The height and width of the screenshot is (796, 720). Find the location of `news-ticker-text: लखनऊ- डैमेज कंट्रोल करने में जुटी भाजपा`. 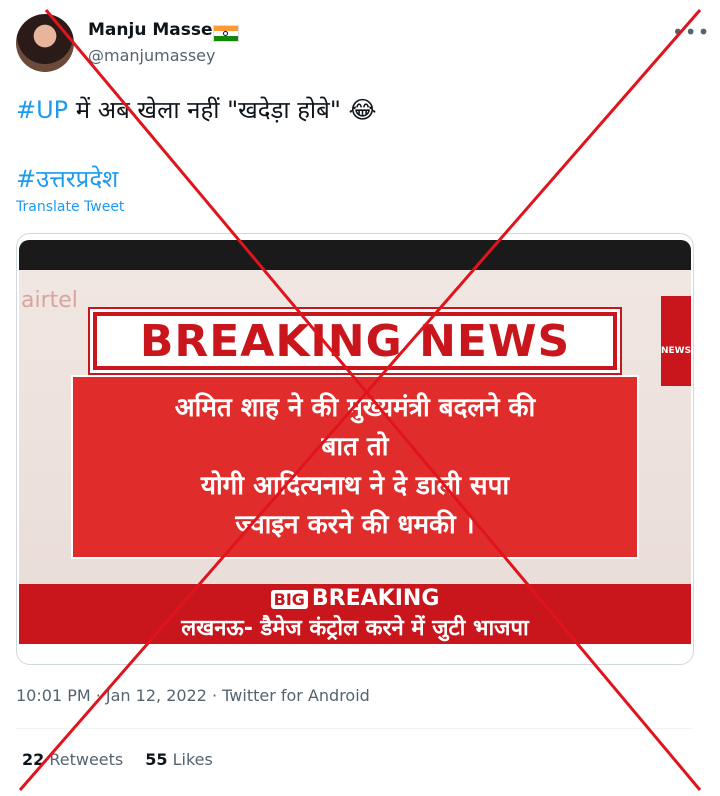

news-ticker-text: लखनऊ- डैमेज कंट्रोल करने में जुटी भाजपा is located at coordinates (355, 628).